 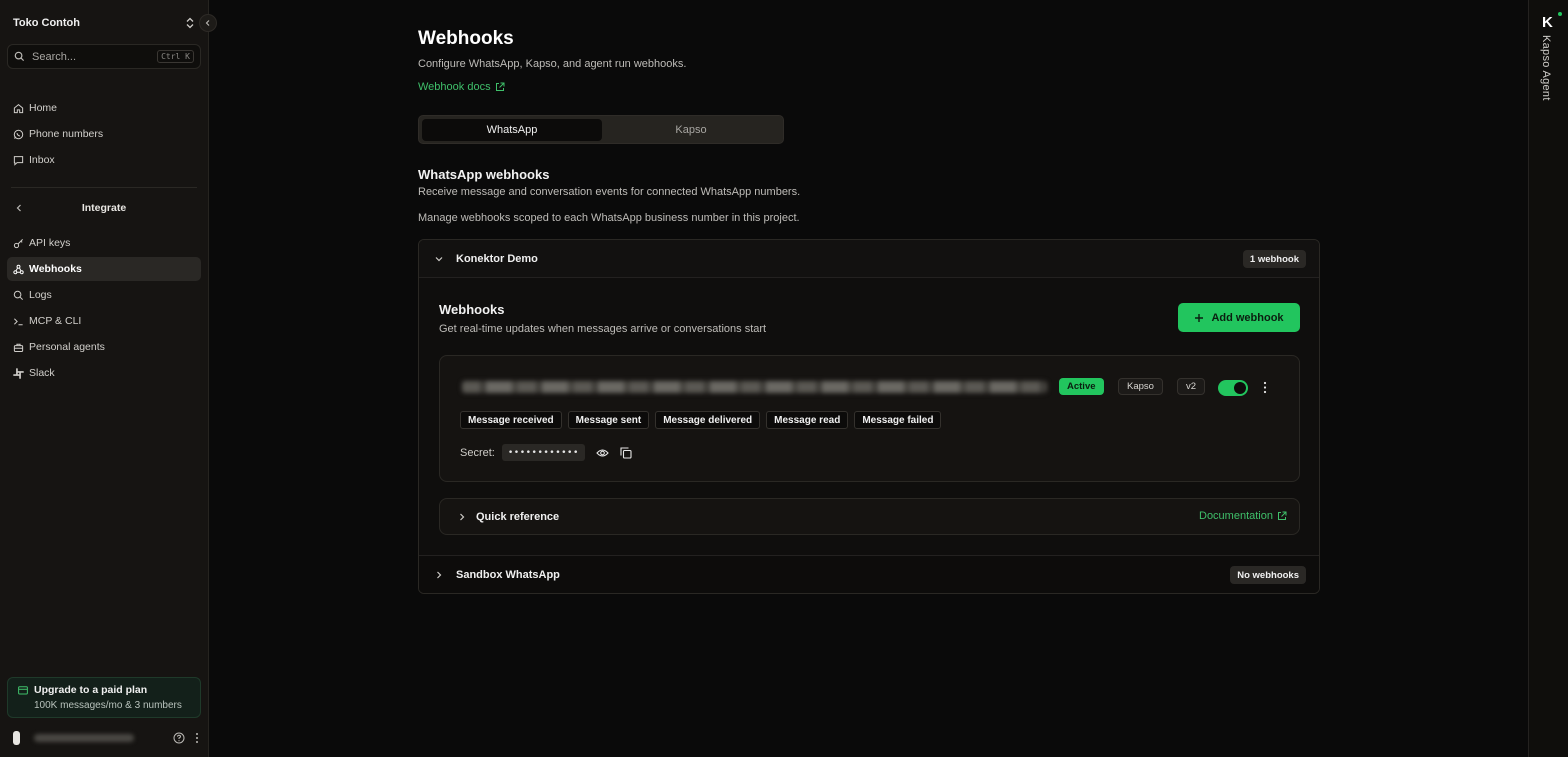 I want to click on sidebar-item-mcp-cli: MCP & CLI, so click(x=104, y=321).